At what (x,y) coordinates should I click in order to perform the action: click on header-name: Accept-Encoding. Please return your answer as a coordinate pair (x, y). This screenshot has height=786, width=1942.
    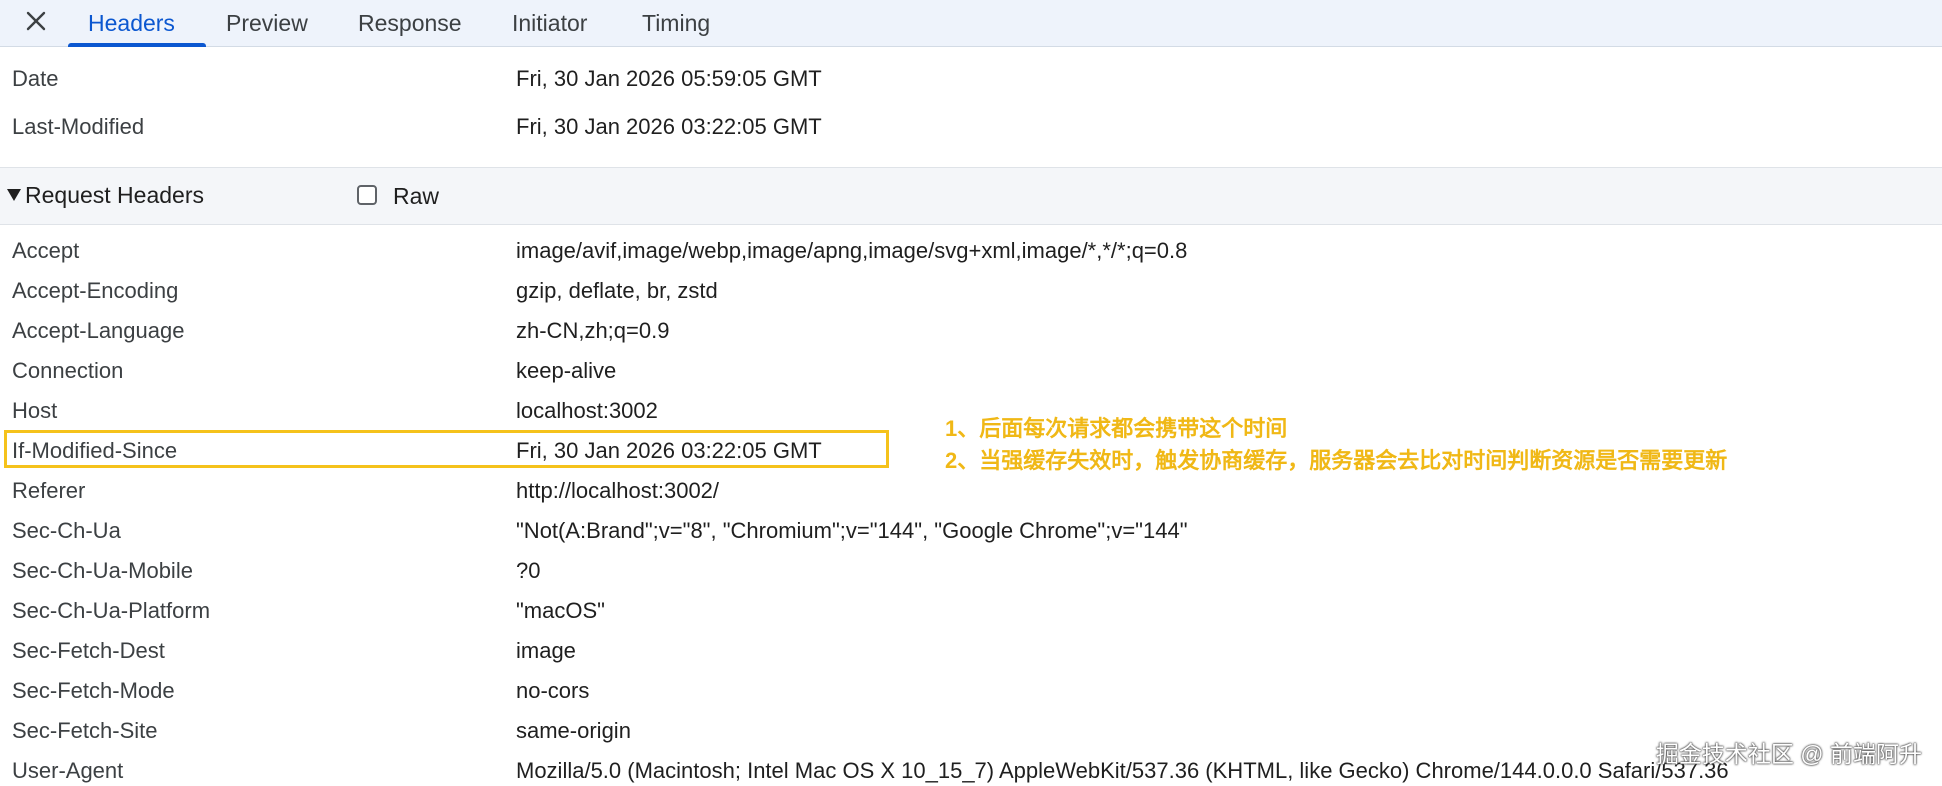
    Looking at the image, I should click on (95, 290).